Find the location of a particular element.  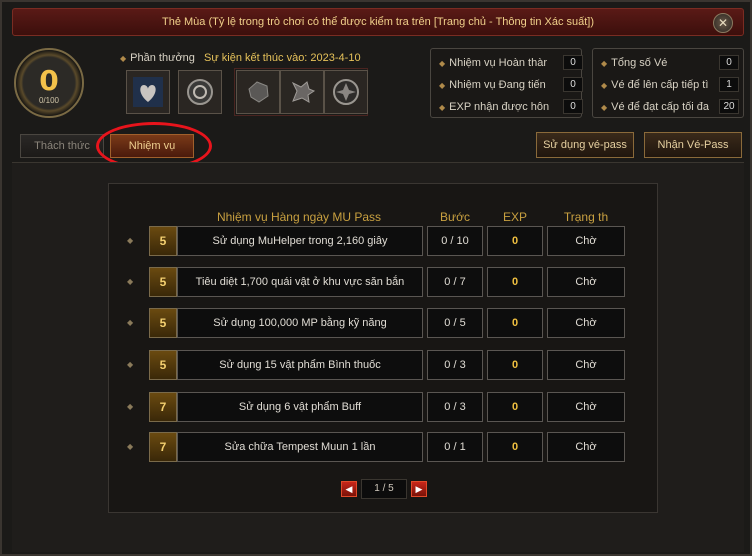

mission-description: Sử dụng MuHelper trong 2,160 giây is located at coordinates (300, 241).